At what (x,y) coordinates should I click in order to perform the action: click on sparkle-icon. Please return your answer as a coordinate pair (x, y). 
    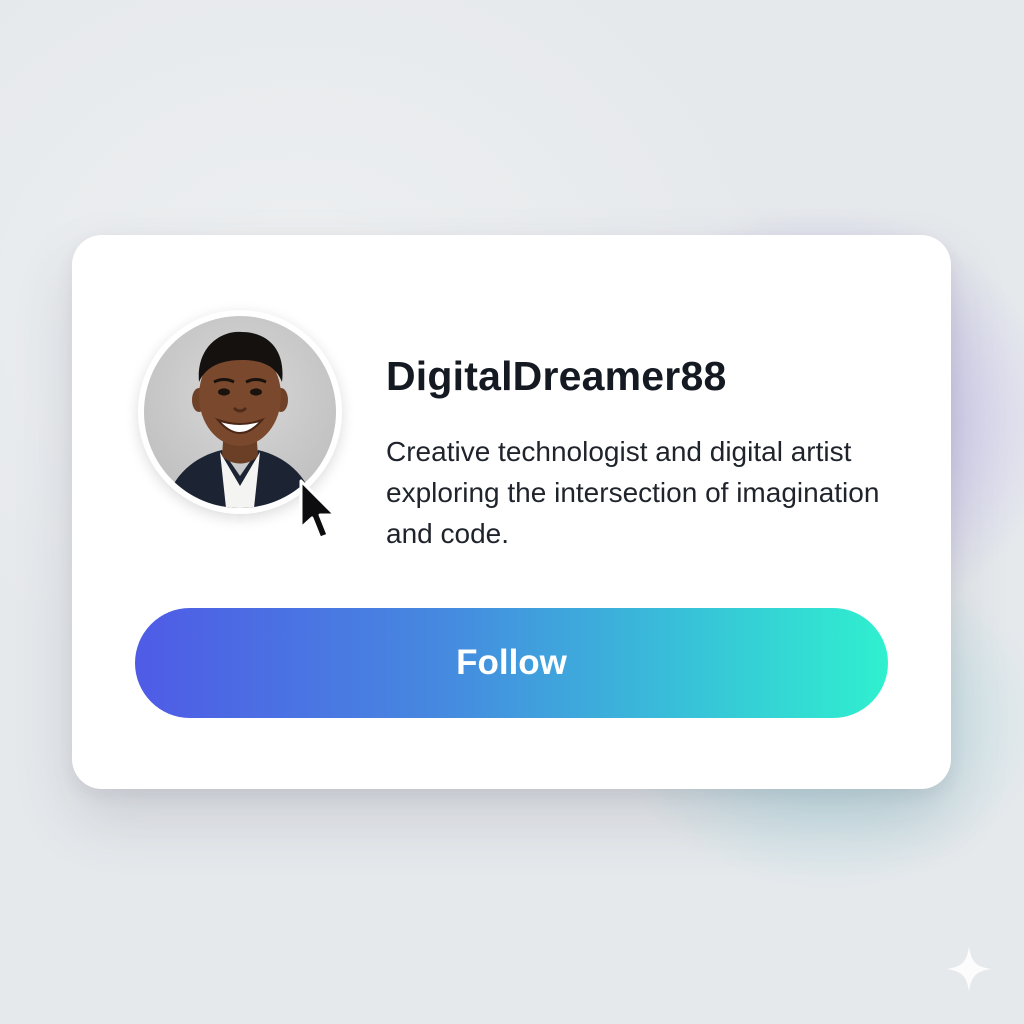
    Looking at the image, I should click on (969, 969).